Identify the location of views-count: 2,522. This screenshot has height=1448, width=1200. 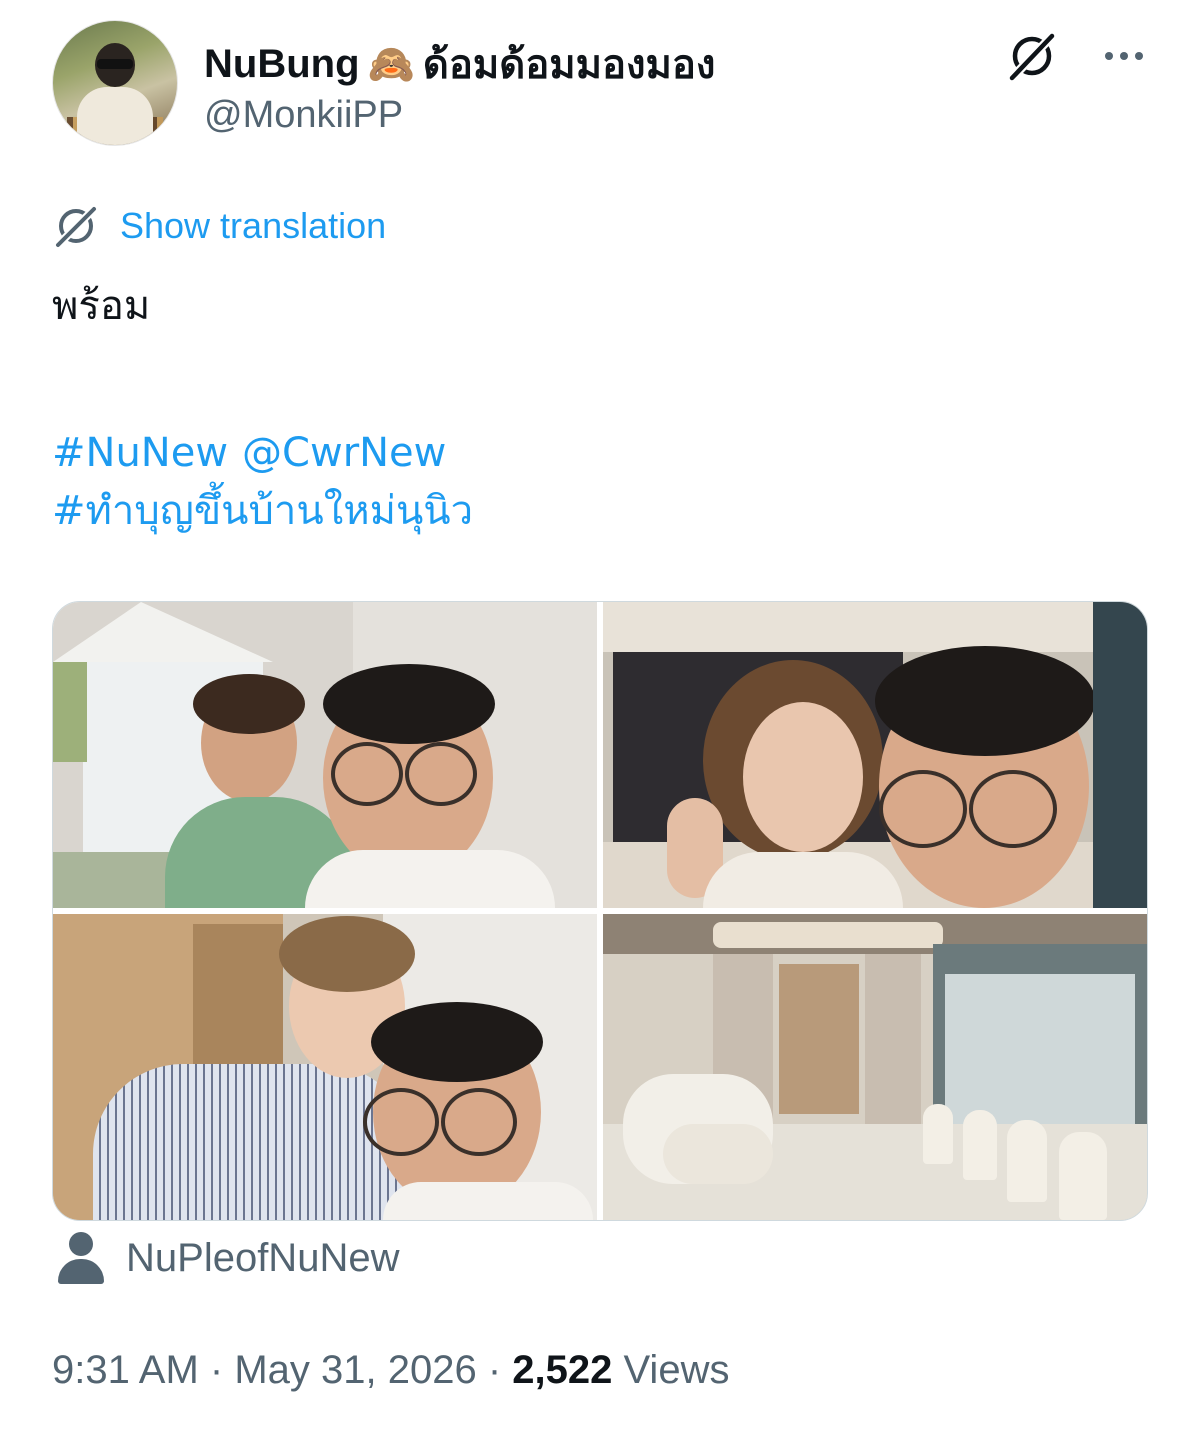
(562, 1370).